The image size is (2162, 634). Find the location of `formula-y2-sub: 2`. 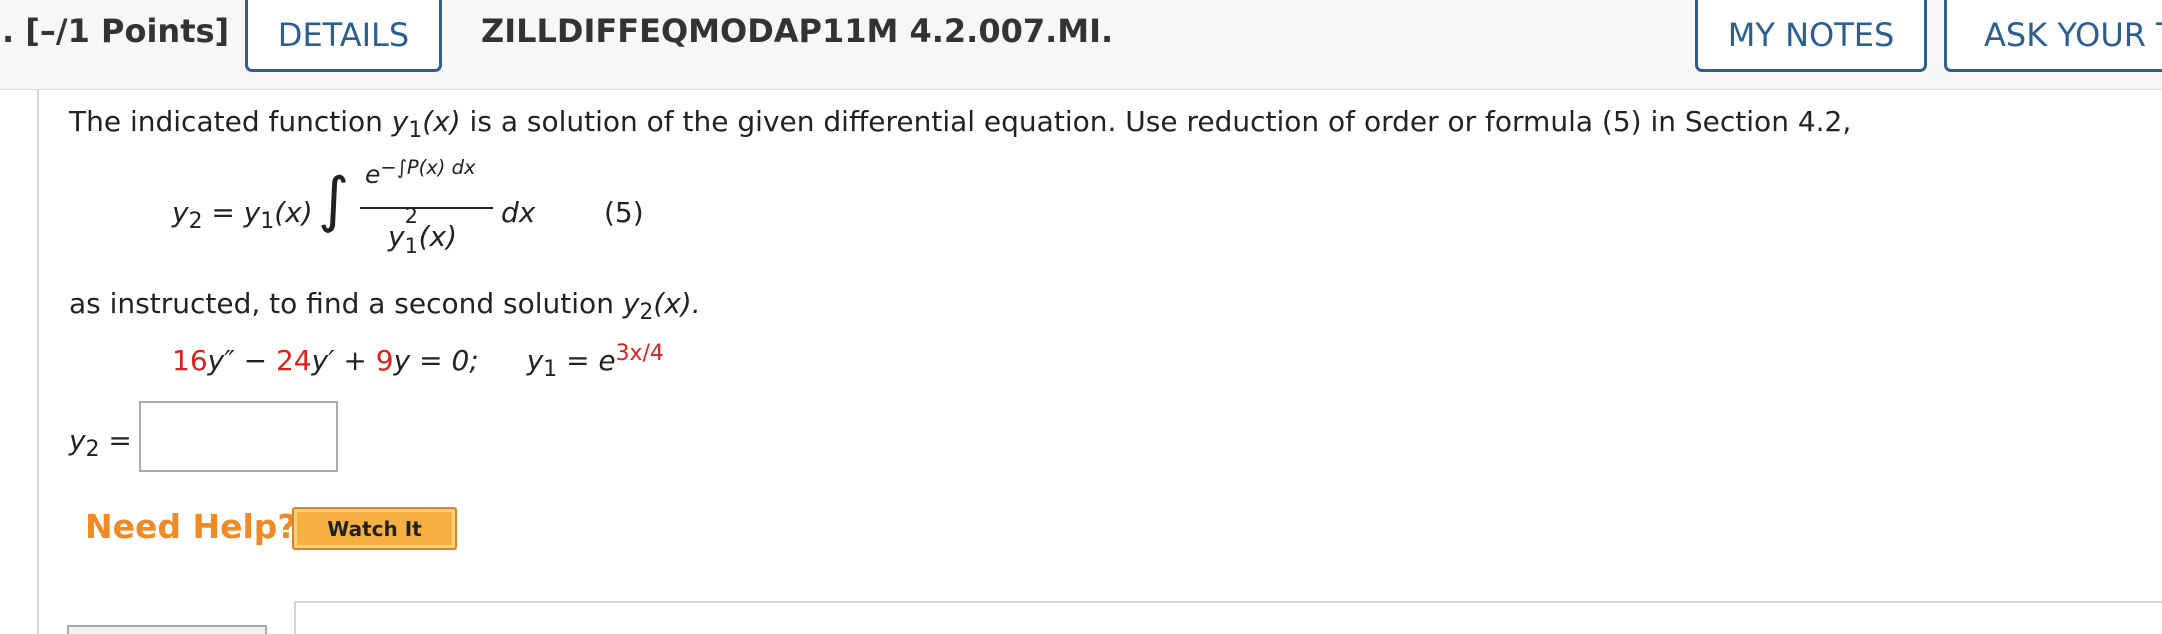

formula-y2-sub: 2 is located at coordinates (195, 222).